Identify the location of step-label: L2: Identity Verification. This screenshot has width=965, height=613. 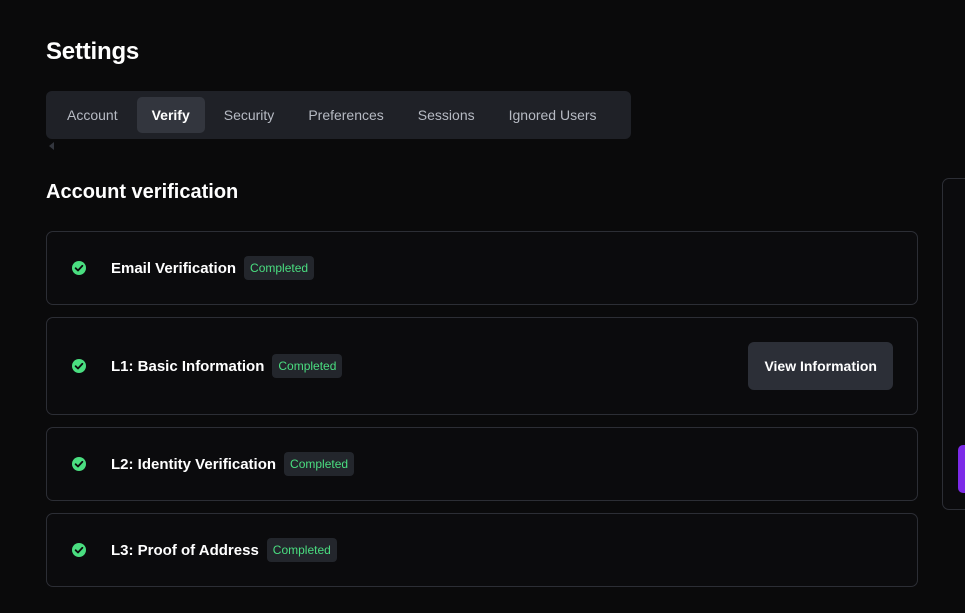
(194, 464).